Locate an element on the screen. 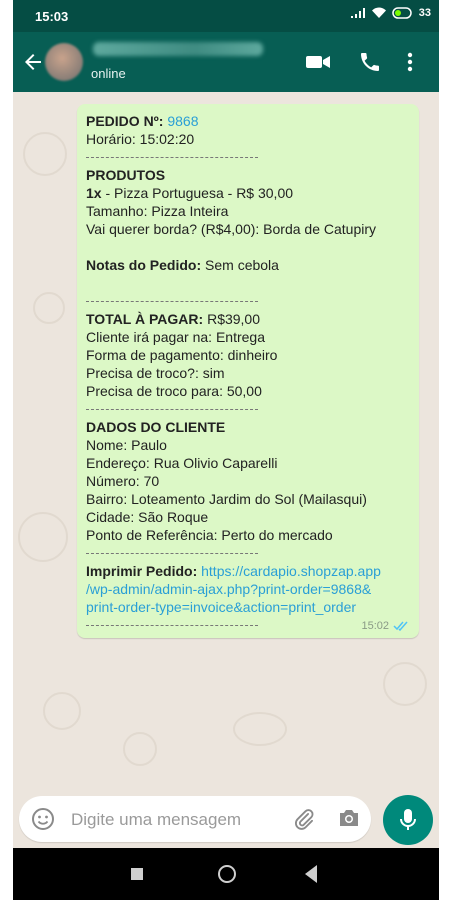  signal-icon is located at coordinates (357, 13).